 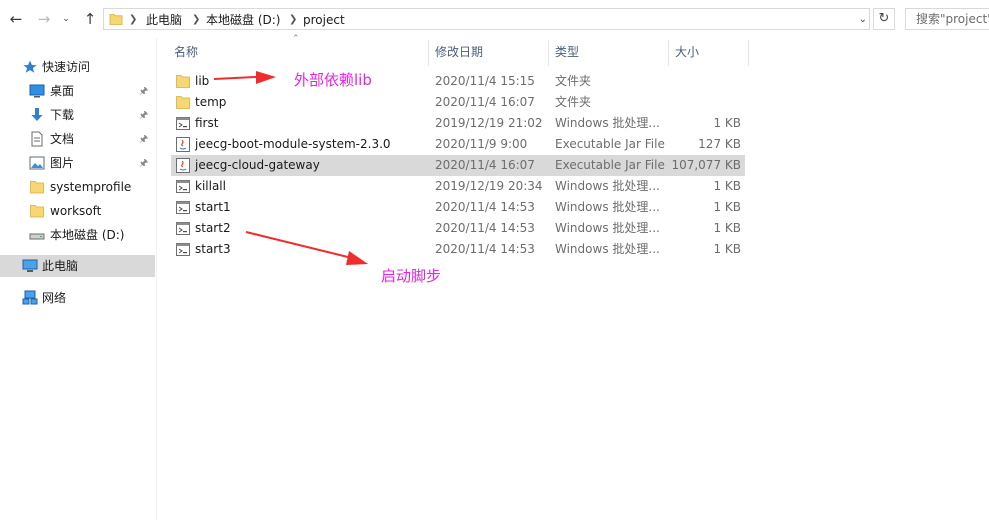 What do you see at coordinates (411, 276) in the screenshot?
I see `annotation-start-scripts: 启动脚步` at bounding box center [411, 276].